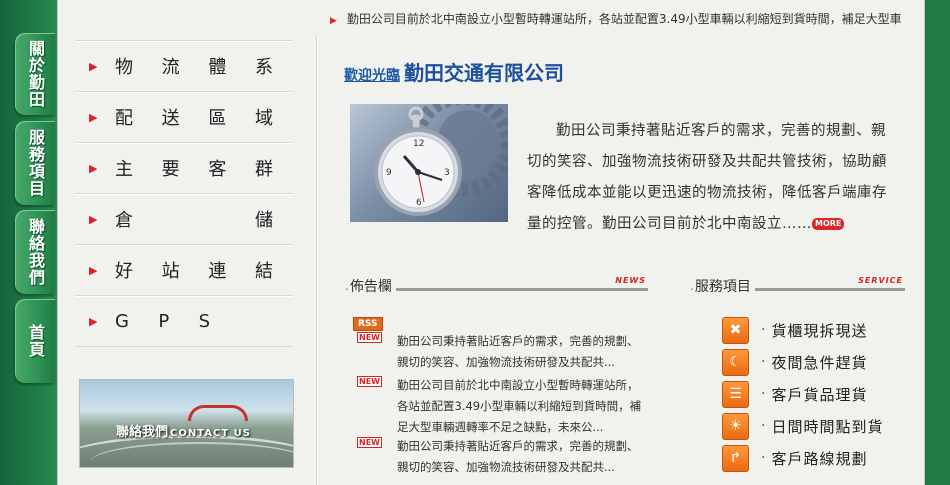 The width and height of the screenshot is (950, 485). I want to click on menu-item-main-clients: ▶ 主 要 客 群, so click(184, 167).